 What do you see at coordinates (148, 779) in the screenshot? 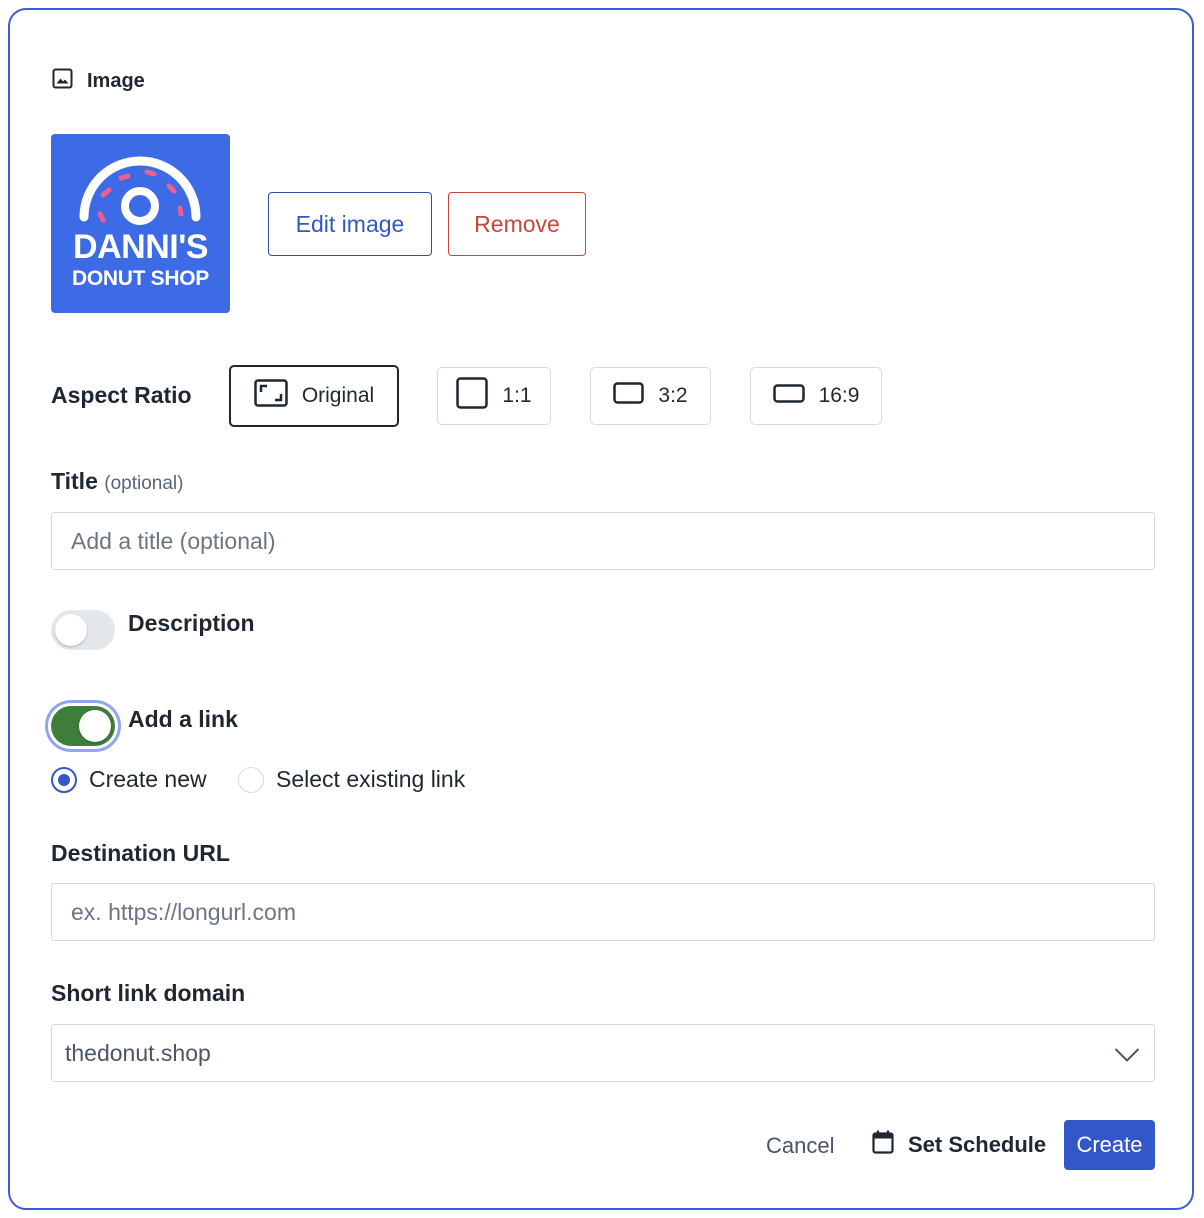
I see `radio-create-new-label: Create new` at bounding box center [148, 779].